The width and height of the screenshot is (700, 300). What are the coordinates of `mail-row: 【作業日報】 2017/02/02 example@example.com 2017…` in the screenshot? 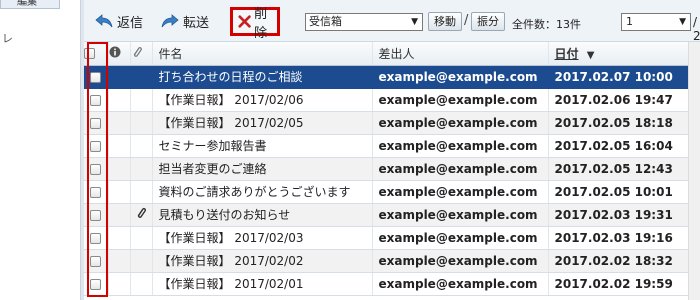 It's located at (391, 261).